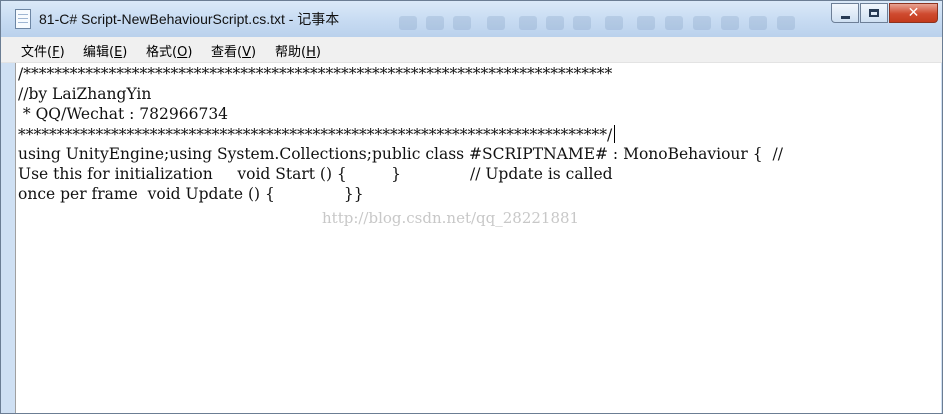 This screenshot has width=943, height=414. I want to click on menu-file-accelerator: F, so click(56, 52).